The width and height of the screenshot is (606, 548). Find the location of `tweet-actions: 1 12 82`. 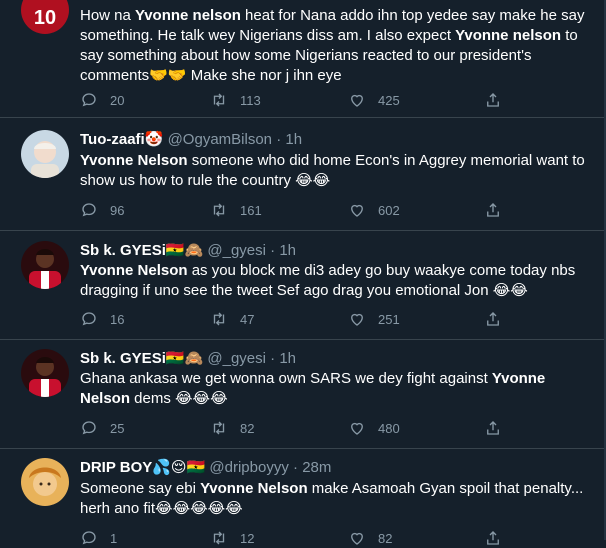

tweet-actions: 1 12 82 is located at coordinates (290, 538).